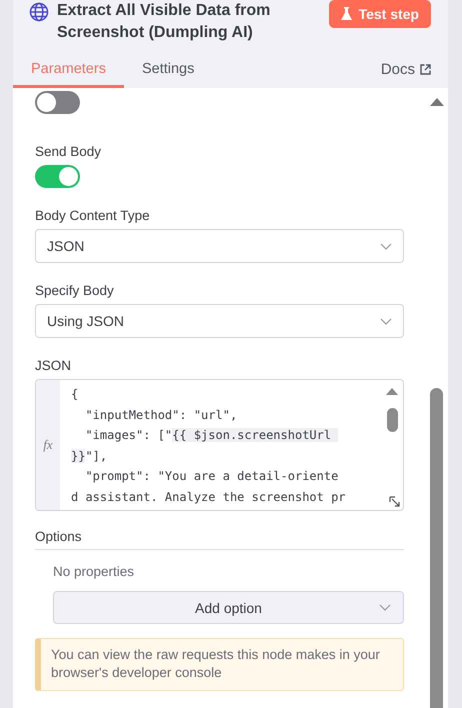 The height and width of the screenshot is (708, 462). What do you see at coordinates (395, 502) in the screenshot?
I see `resize-icon` at bounding box center [395, 502].